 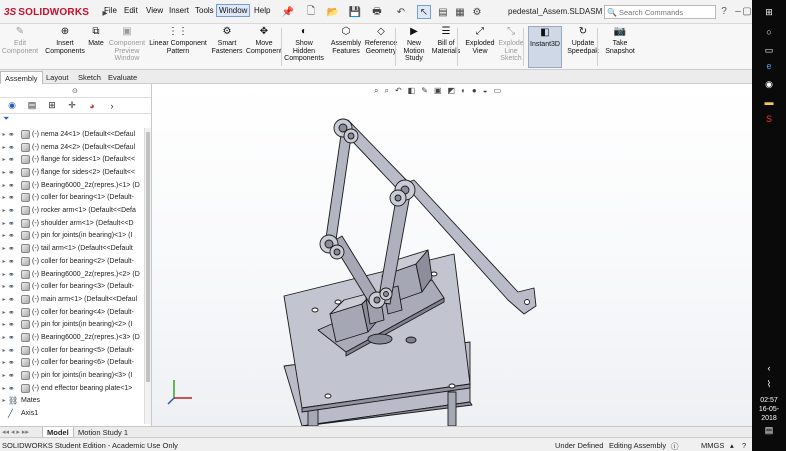 What do you see at coordinates (264, 47) in the screenshot?
I see `ribbon-button-move-component: ✥ Move Component` at bounding box center [264, 47].